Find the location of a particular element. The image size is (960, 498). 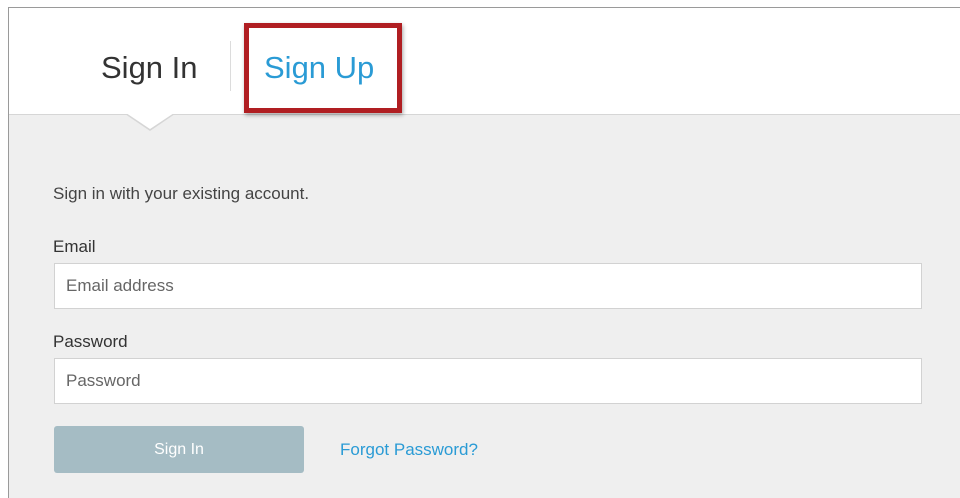

active-tab-pointer-fill is located at coordinates (150, 121).